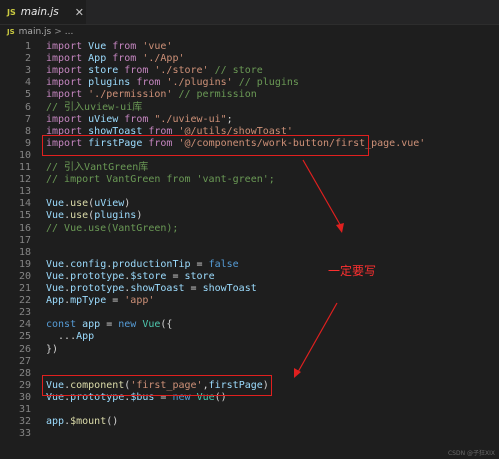 The image size is (499, 459). Describe the element at coordinates (317, 337) in the screenshot. I see `arrow-line-down` at that location.